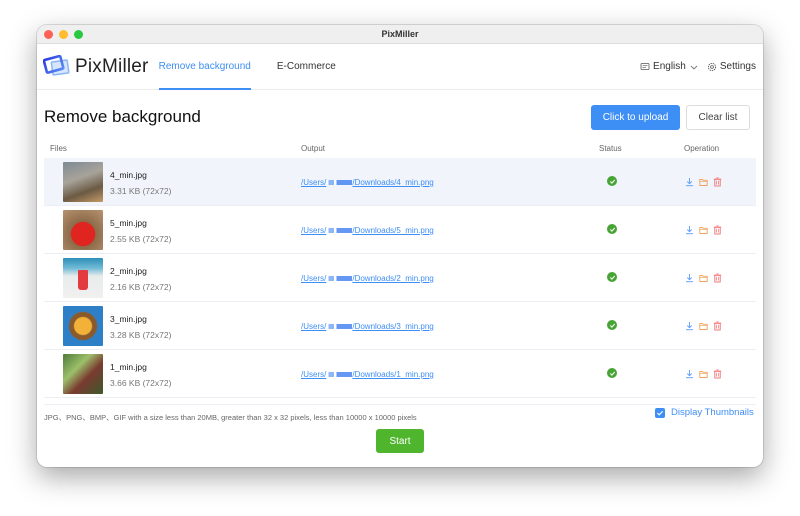 Image resolution: width=800 pixels, height=516 pixels. I want to click on clear-list-button: Clear list, so click(718, 117).